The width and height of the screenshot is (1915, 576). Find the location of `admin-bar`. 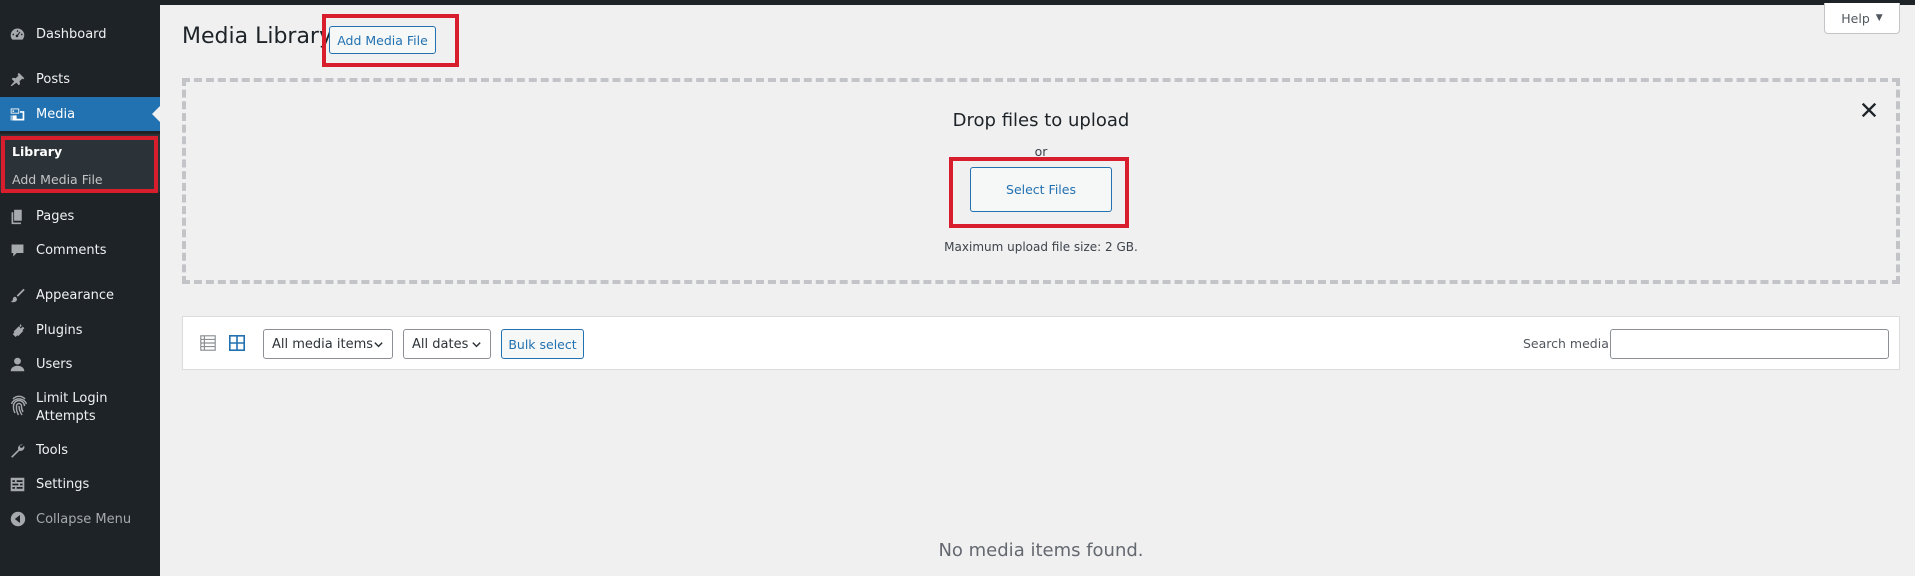

admin-bar is located at coordinates (957, 2).